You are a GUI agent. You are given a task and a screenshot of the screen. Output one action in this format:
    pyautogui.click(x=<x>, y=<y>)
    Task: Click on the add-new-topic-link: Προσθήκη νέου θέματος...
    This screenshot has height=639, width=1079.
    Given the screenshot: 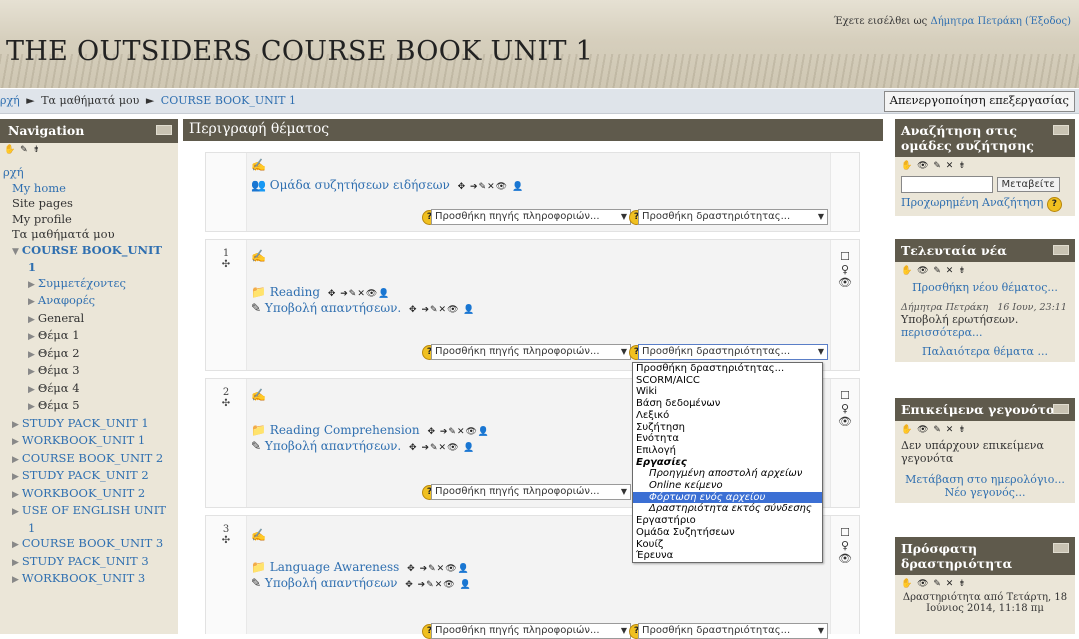 What is the action you would take?
    pyautogui.click(x=985, y=287)
    